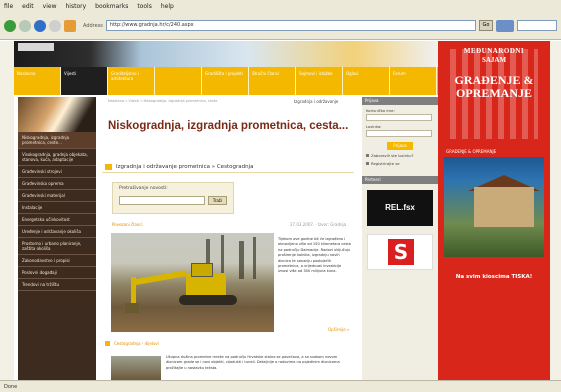 This screenshot has width=561, height=392. What do you see at coordinates (400, 155) in the screenshot?
I see `forgot-password-link: Zaboravili ste lozinku?` at bounding box center [400, 155].